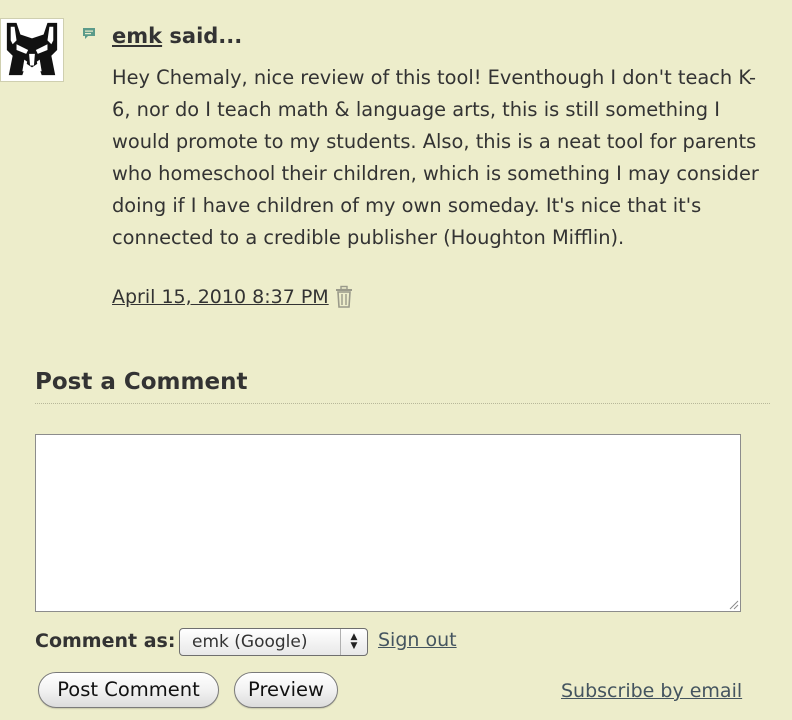 Image resolution: width=792 pixels, height=720 pixels. I want to click on subscribe-by-email-link: Subscribe by email, so click(651, 691).